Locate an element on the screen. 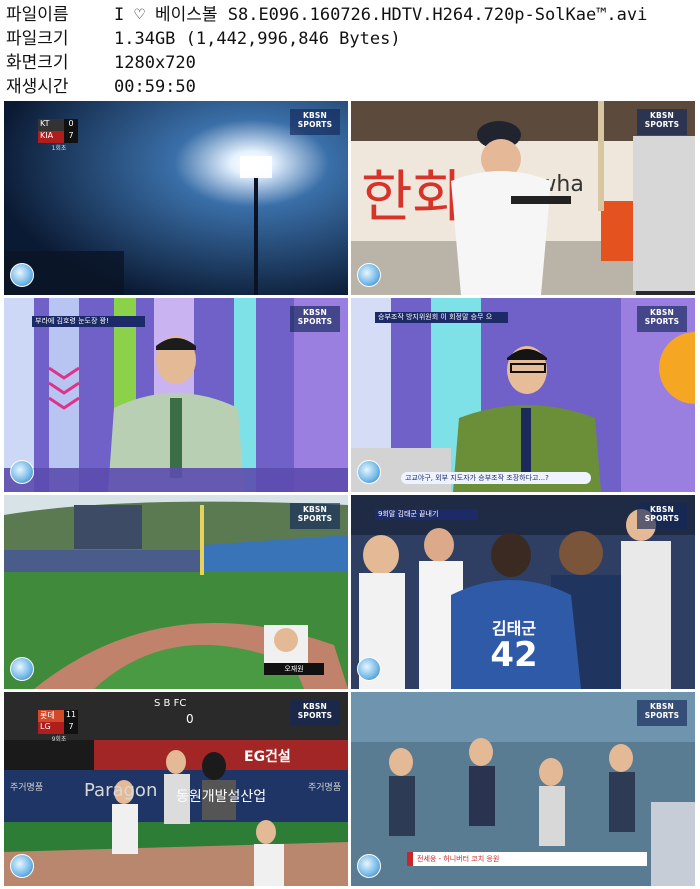  thumbnail-6: 김태군 42 9회말 김태군 끝내기 KBSN SPORTS is located at coordinates (523, 592).